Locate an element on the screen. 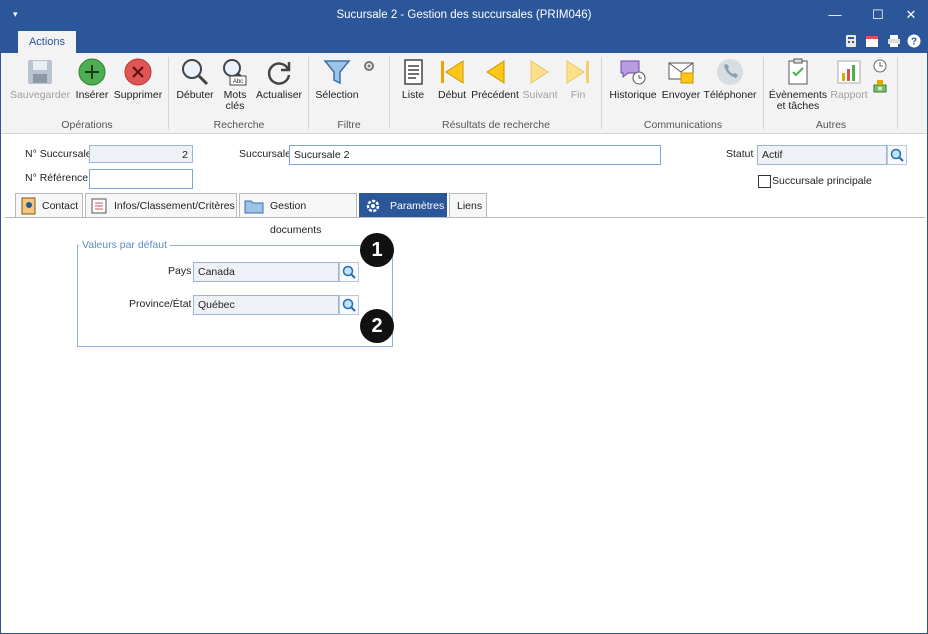 The image size is (928, 634). help-icon: ? is located at coordinates (914, 41).